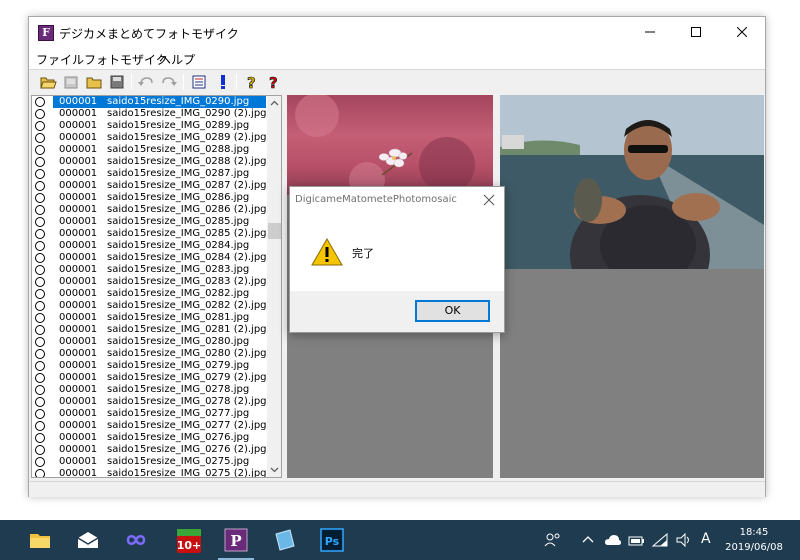  What do you see at coordinates (149, 390) in the screenshot?
I see `file-list-item: 000001 saido15resize_IMG_0278.jpg` at bounding box center [149, 390].